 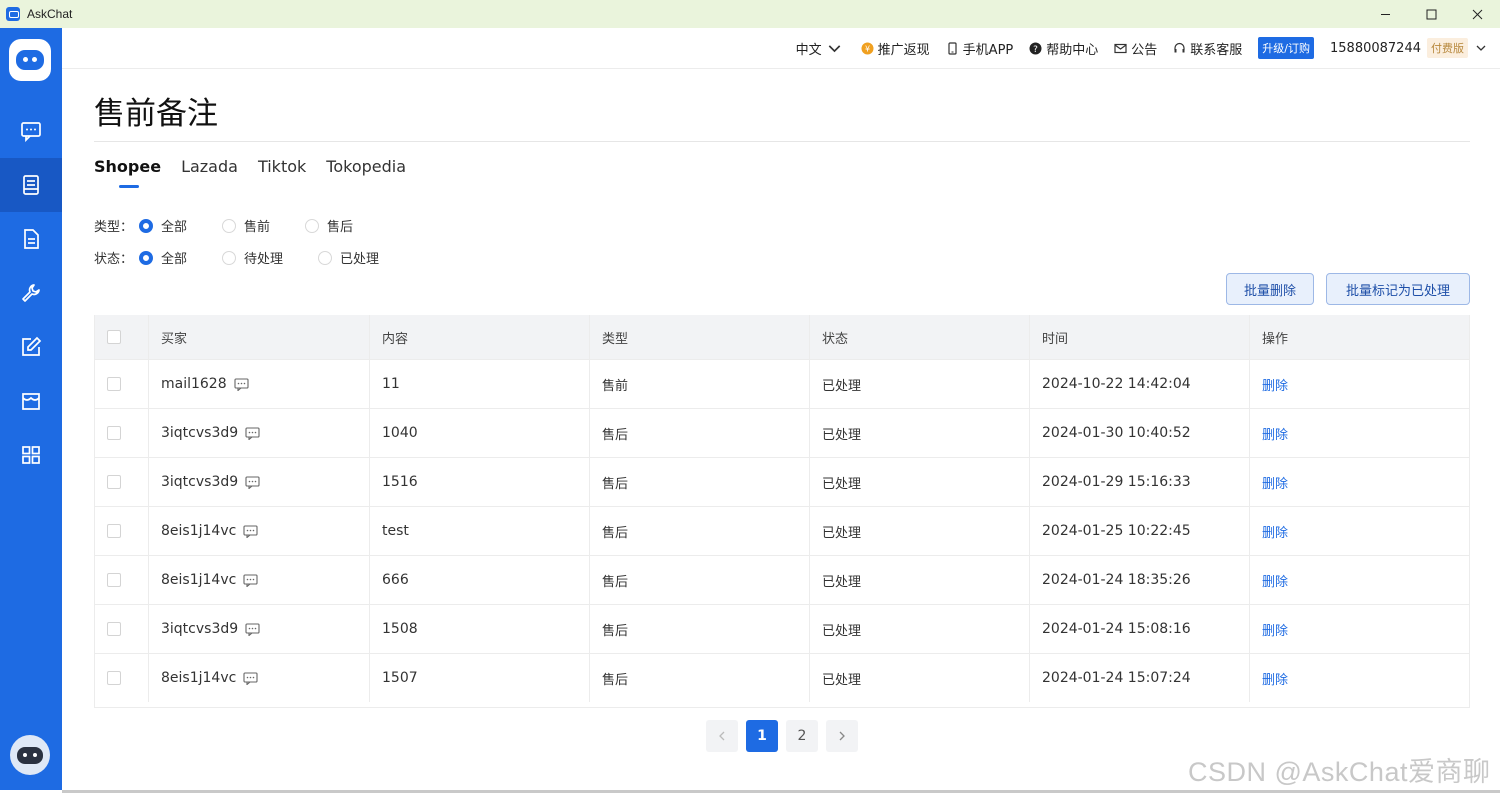 I want to click on header-time: 时间, so click(x=1140, y=337).